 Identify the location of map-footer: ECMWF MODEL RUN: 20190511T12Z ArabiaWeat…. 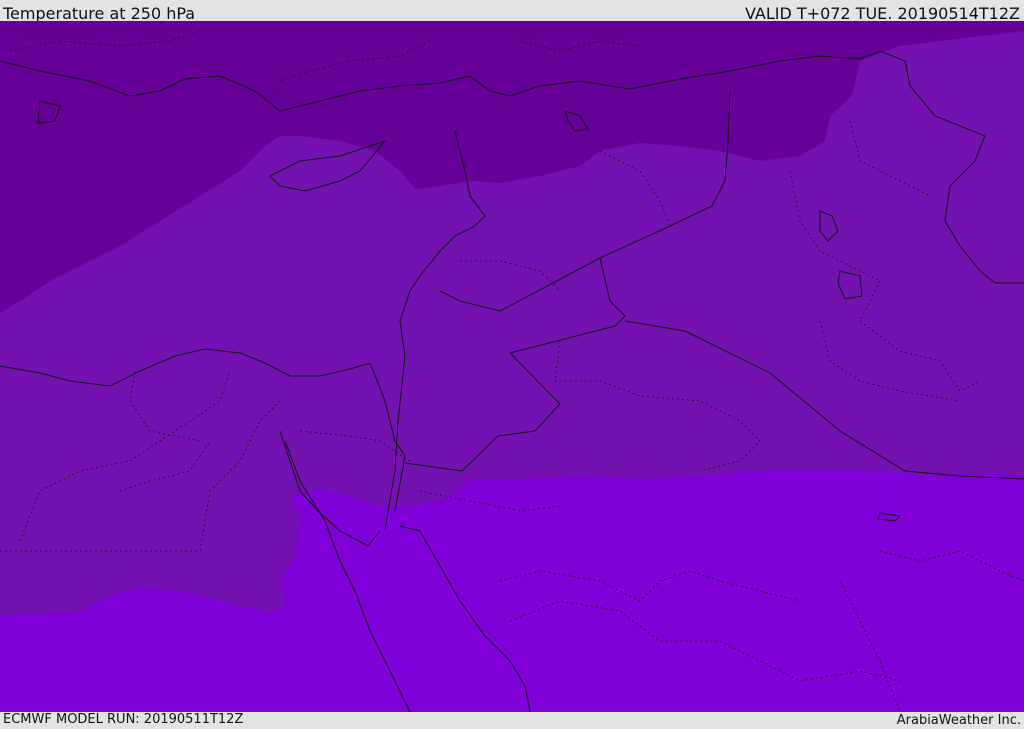
(512, 720).